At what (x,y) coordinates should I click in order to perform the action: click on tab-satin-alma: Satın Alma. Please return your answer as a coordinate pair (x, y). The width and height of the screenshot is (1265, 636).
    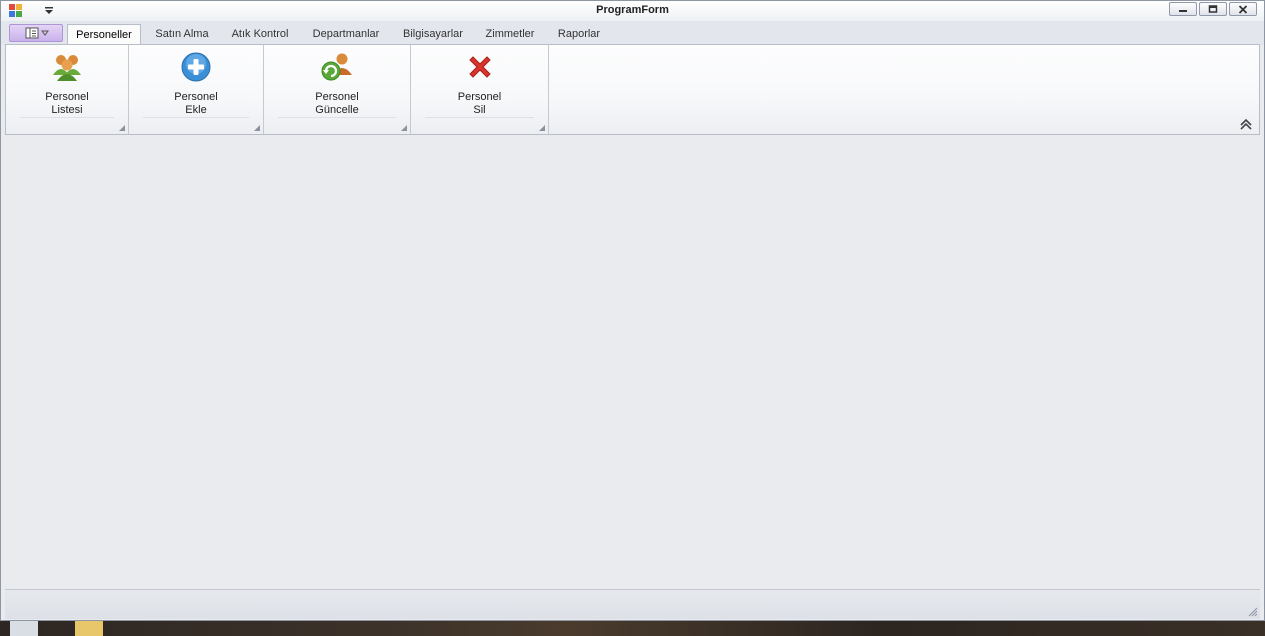
    Looking at the image, I should click on (182, 34).